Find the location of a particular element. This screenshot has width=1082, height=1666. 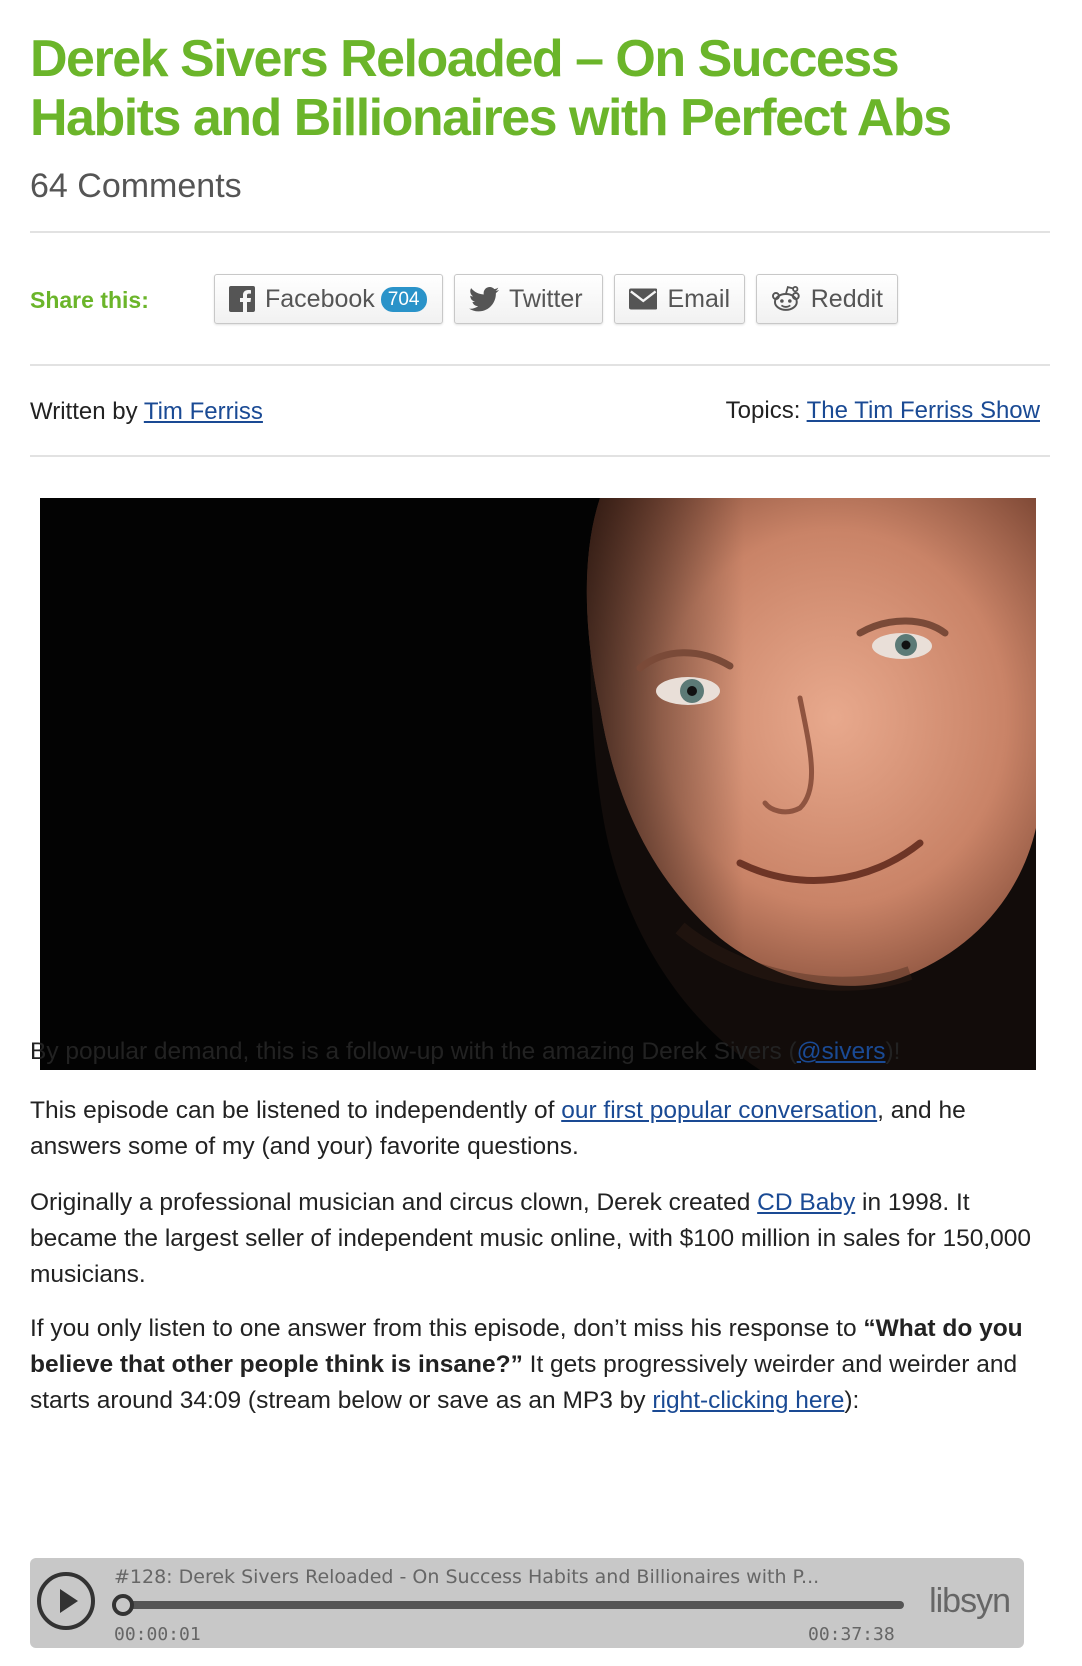

topic-link: The Tim Ferriss Show is located at coordinates (923, 410).